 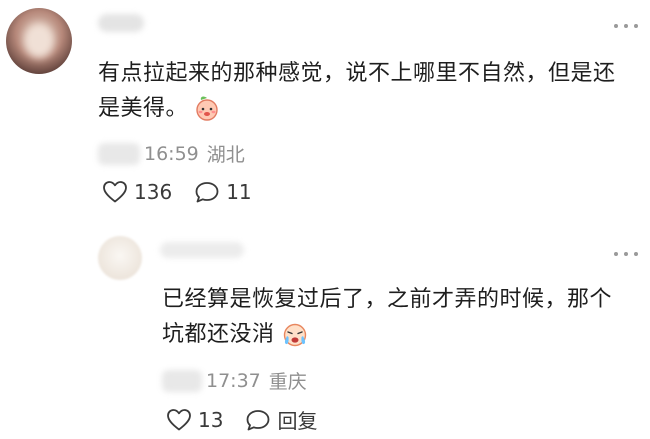 What do you see at coordinates (153, 192) in the screenshot?
I see `like-count: 136` at bounding box center [153, 192].